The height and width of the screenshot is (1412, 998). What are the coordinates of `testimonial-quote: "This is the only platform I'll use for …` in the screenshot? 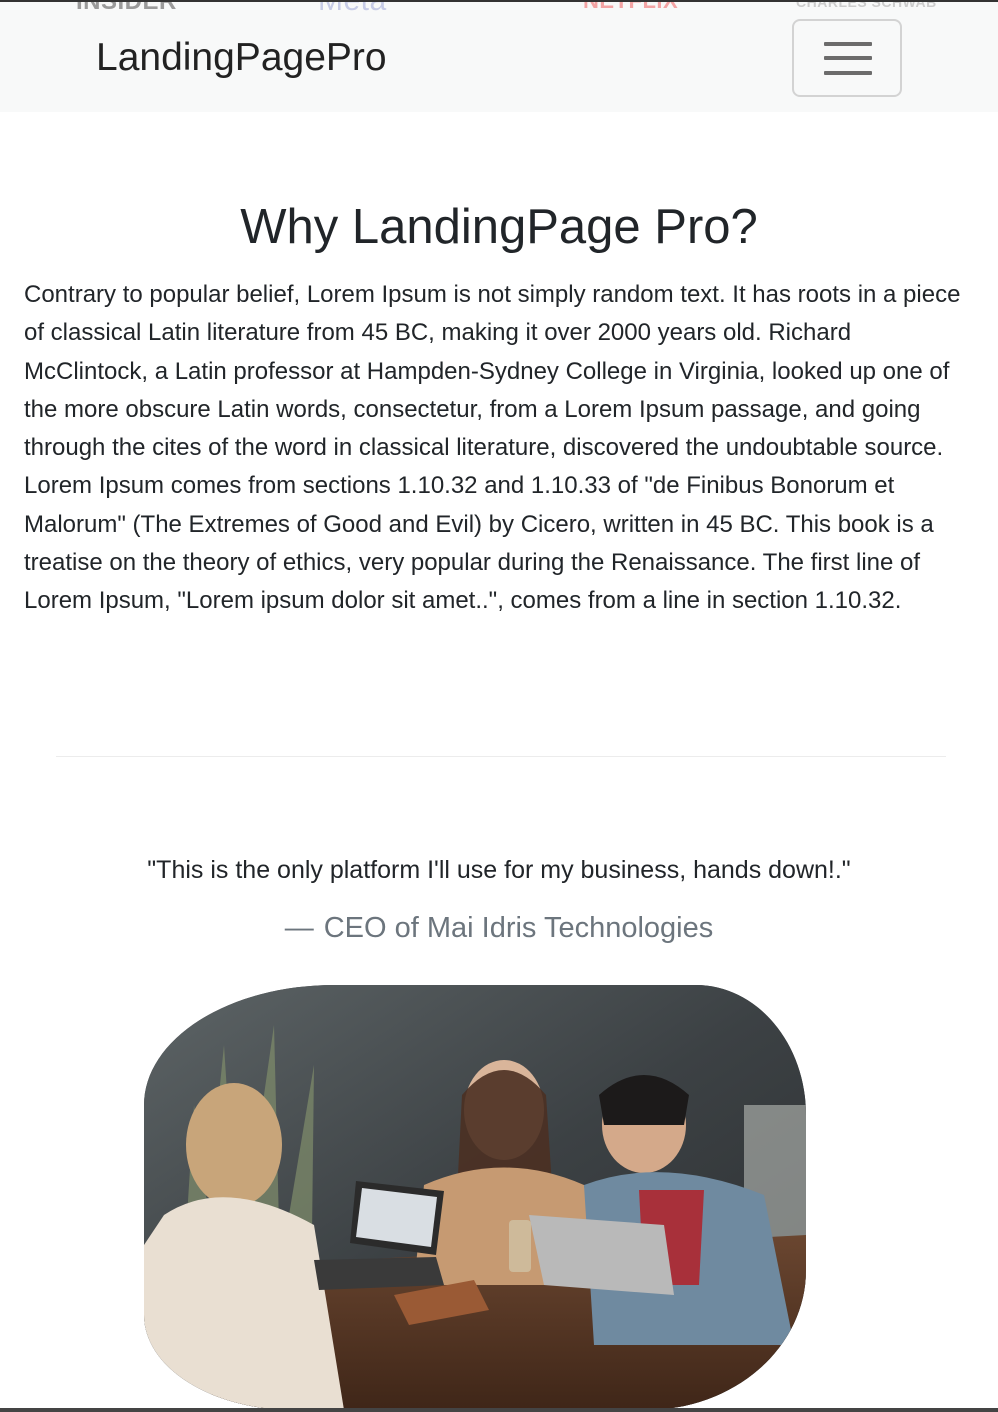 It's located at (499, 870).